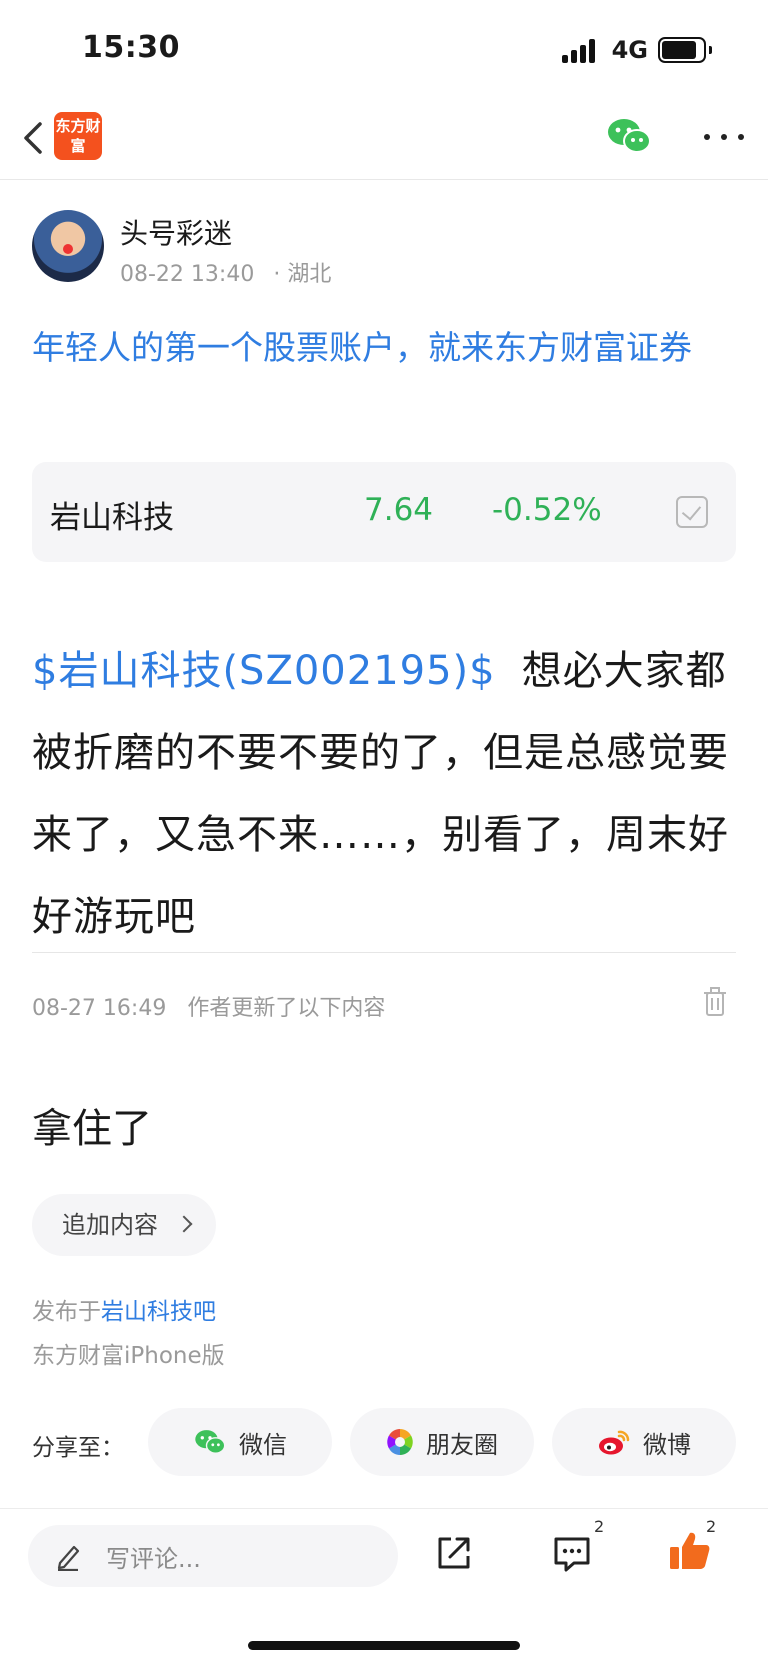 The width and height of the screenshot is (768, 1664). I want to click on share-icon, so click(454, 1553).